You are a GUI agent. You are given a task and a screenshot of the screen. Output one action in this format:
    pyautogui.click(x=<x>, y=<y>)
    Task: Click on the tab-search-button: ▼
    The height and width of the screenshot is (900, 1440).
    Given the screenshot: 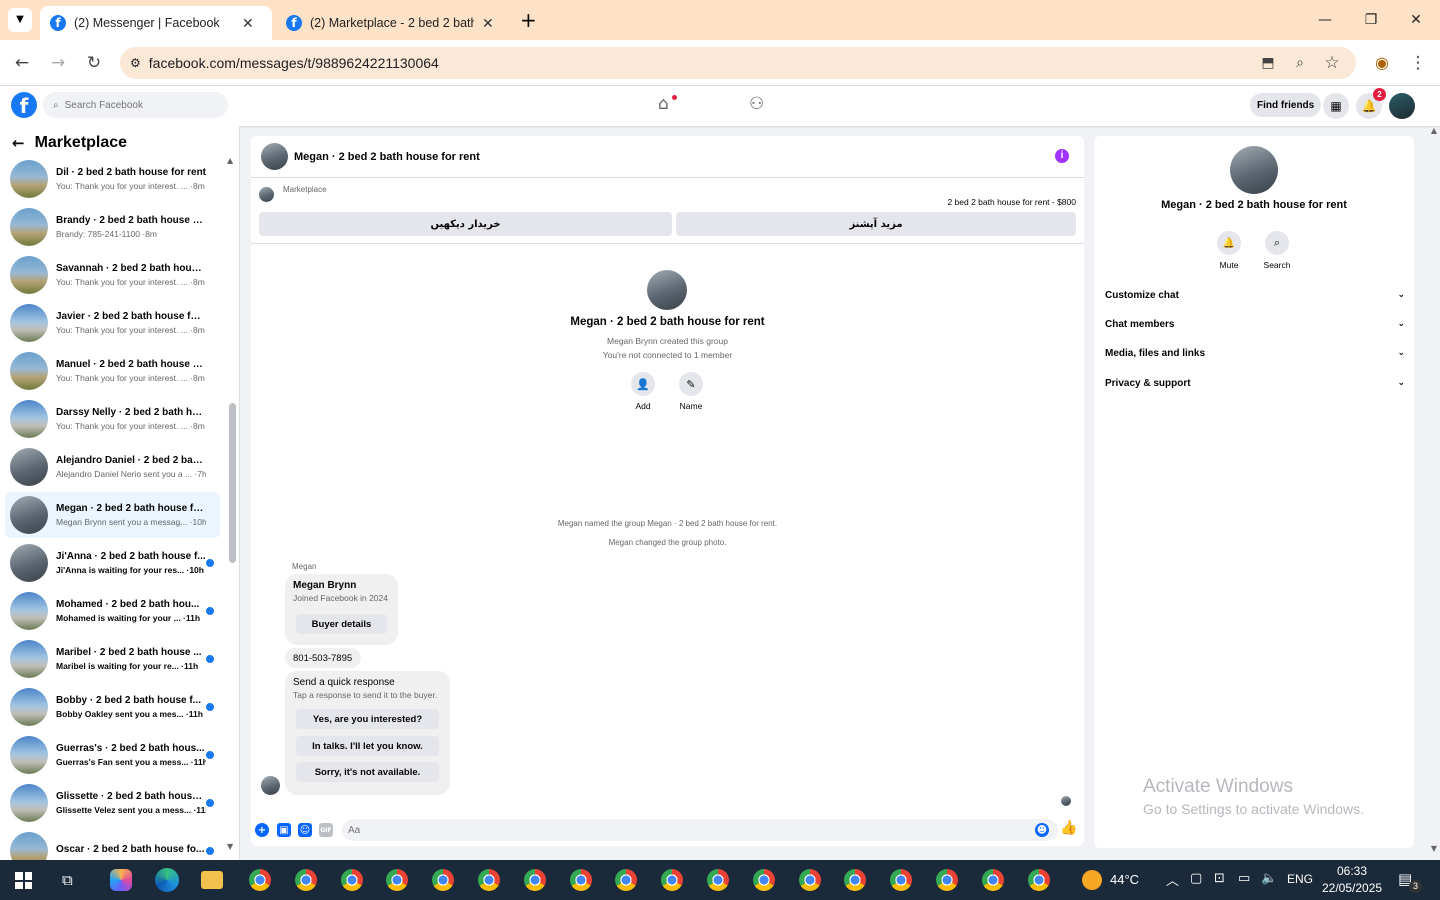 What is the action you would take?
    pyautogui.click(x=20, y=20)
    